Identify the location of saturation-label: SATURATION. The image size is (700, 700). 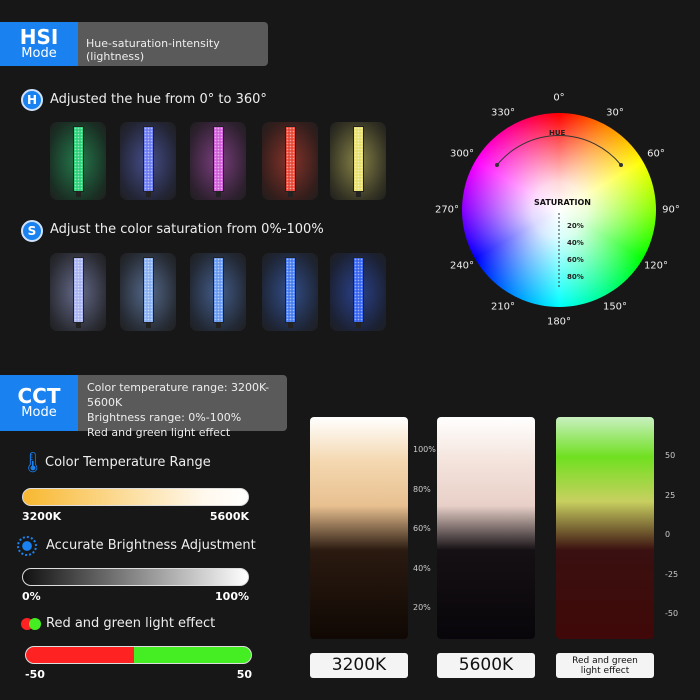
(562, 202).